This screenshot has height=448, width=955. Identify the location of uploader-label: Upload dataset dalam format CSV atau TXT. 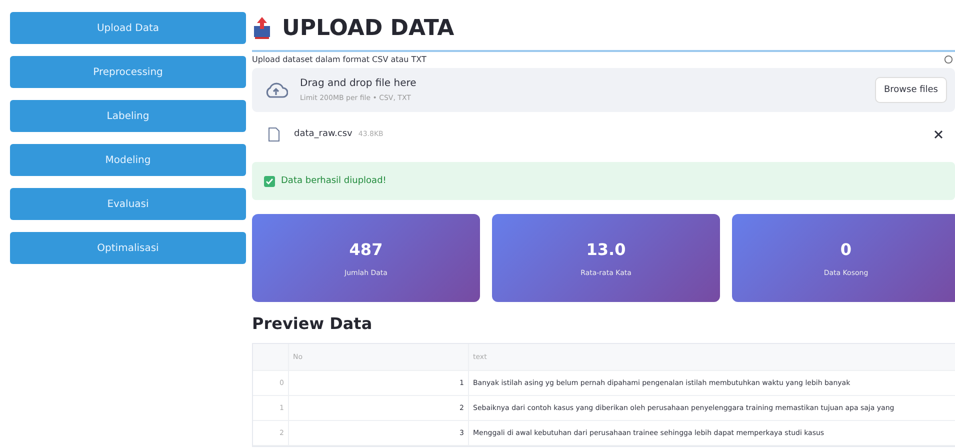
(339, 59).